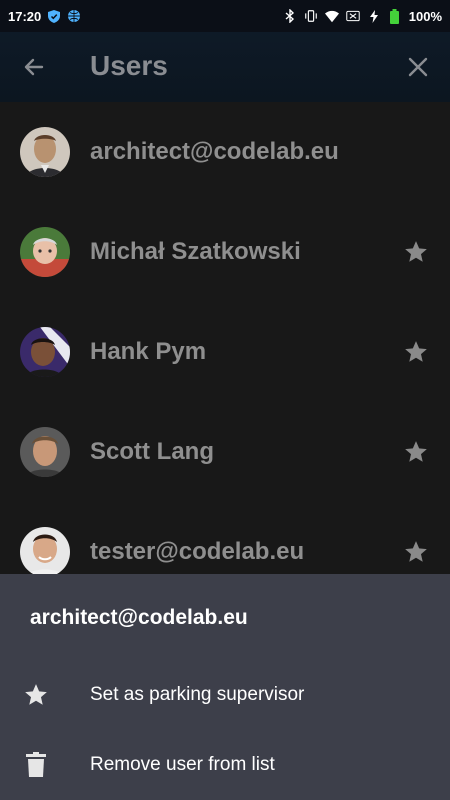  Describe the element at coordinates (425, 16) in the screenshot. I see `battery-percentage: 100%` at that location.